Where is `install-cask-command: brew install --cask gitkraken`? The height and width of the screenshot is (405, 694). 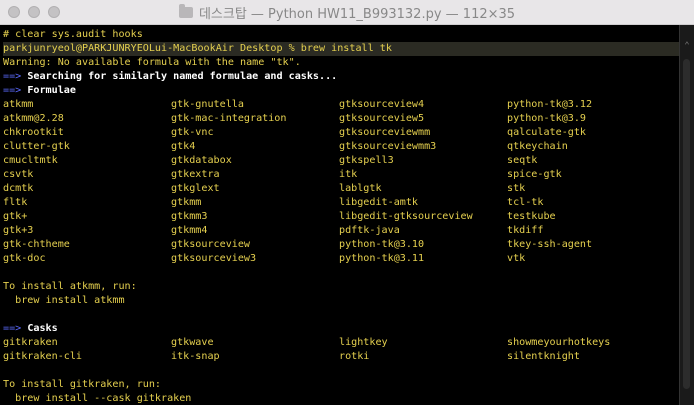
install-cask-command: brew install --cask gitkraken is located at coordinates (97, 398).